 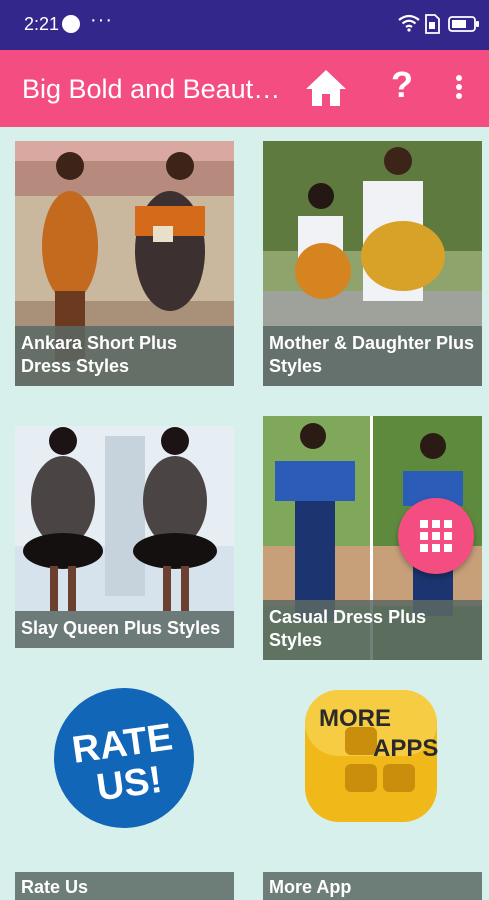 What do you see at coordinates (372, 886) in the screenshot?
I see `card-caption: More App` at bounding box center [372, 886].